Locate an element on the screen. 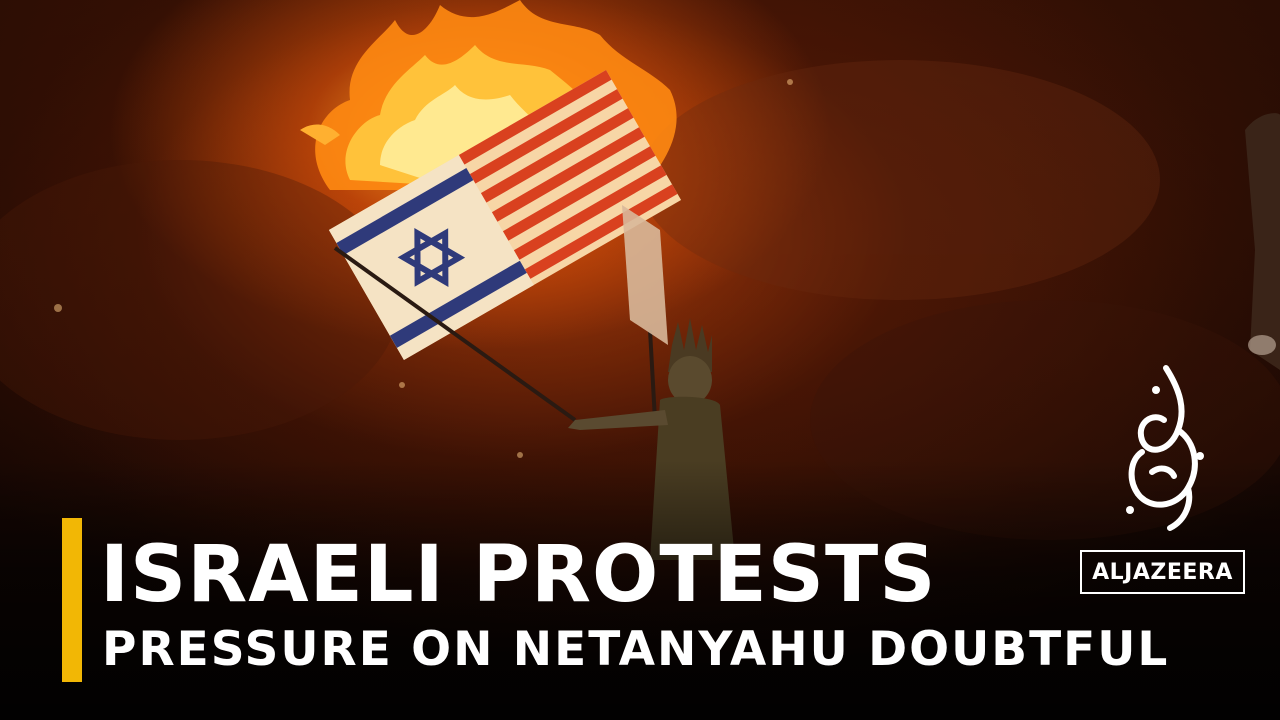 The image size is (1280, 720). caption-accent-bar is located at coordinates (72, 600).